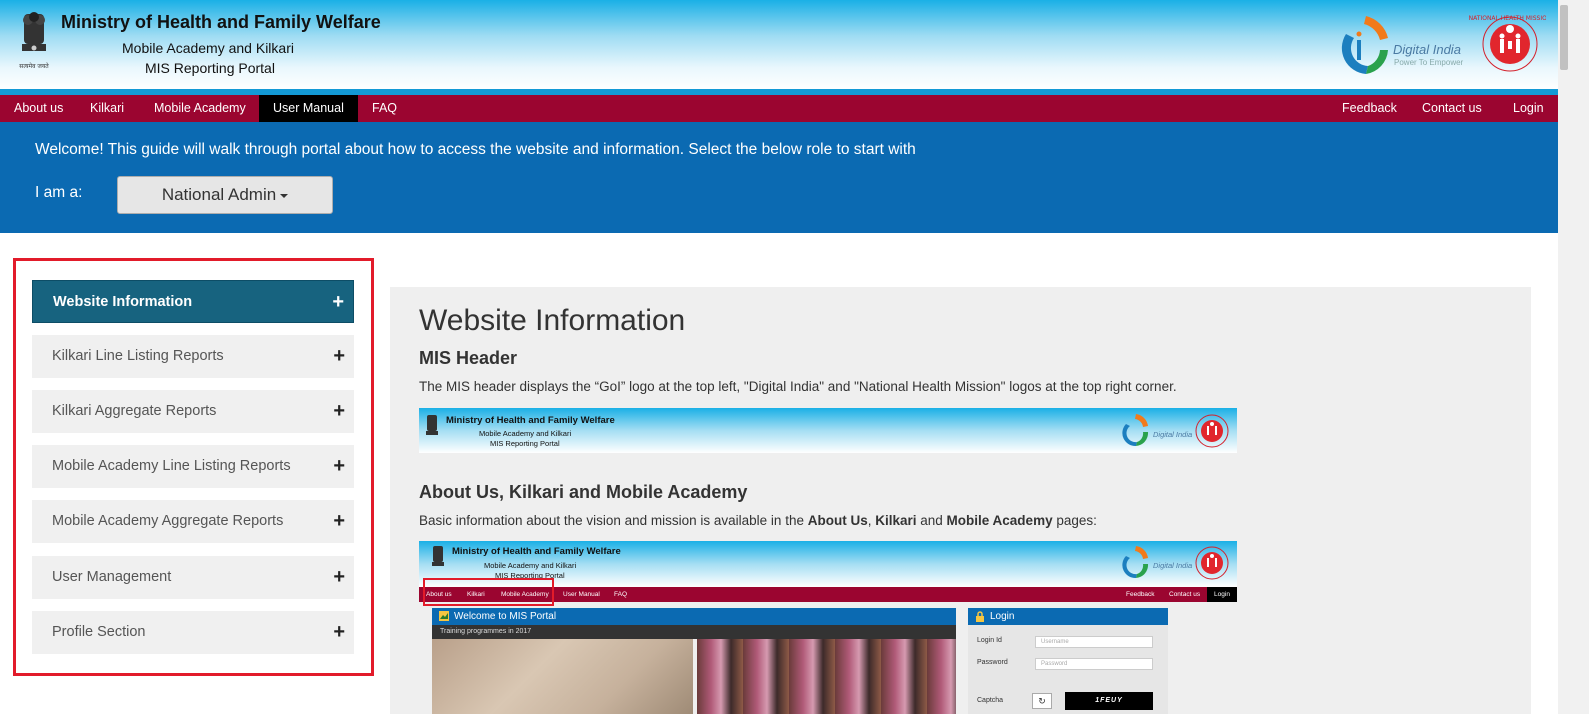 Image resolution: width=1589 pixels, height=714 pixels. I want to click on sidebar-item-kilkari-aggregate: Kilkari Aggregate Reports +, so click(193, 411).